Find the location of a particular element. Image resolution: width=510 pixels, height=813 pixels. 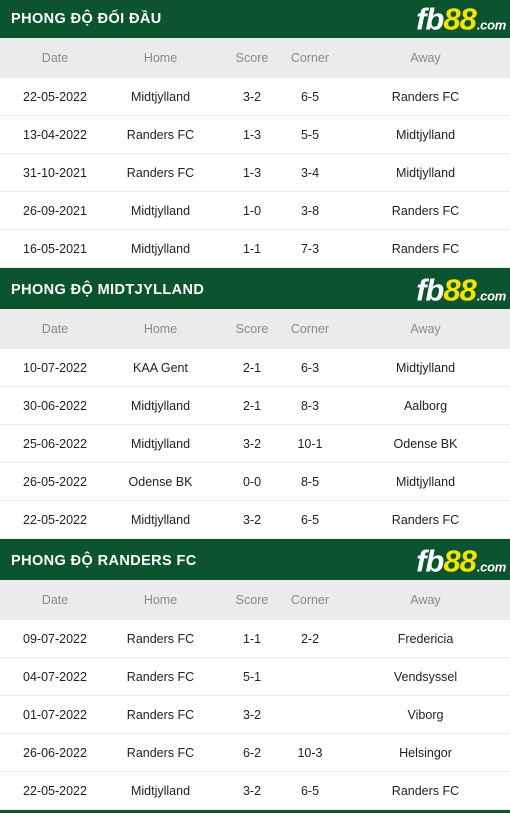

table-row: 04-07-2022 Randers FC 5-1 Vendsyssel is located at coordinates (255, 676).